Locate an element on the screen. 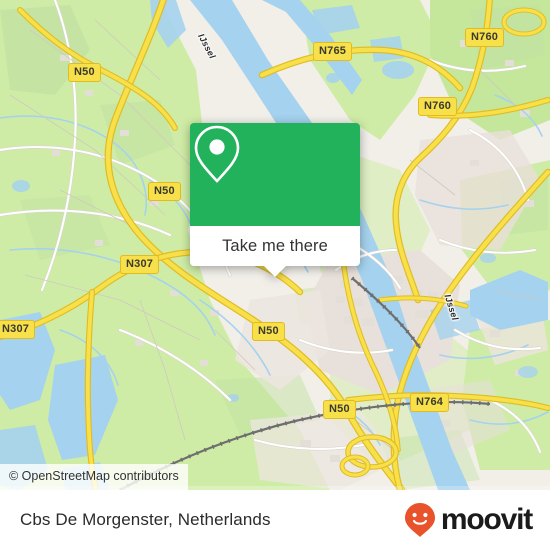 The width and height of the screenshot is (550, 550). road-shield-n307-west: N307 is located at coordinates (18, 329).